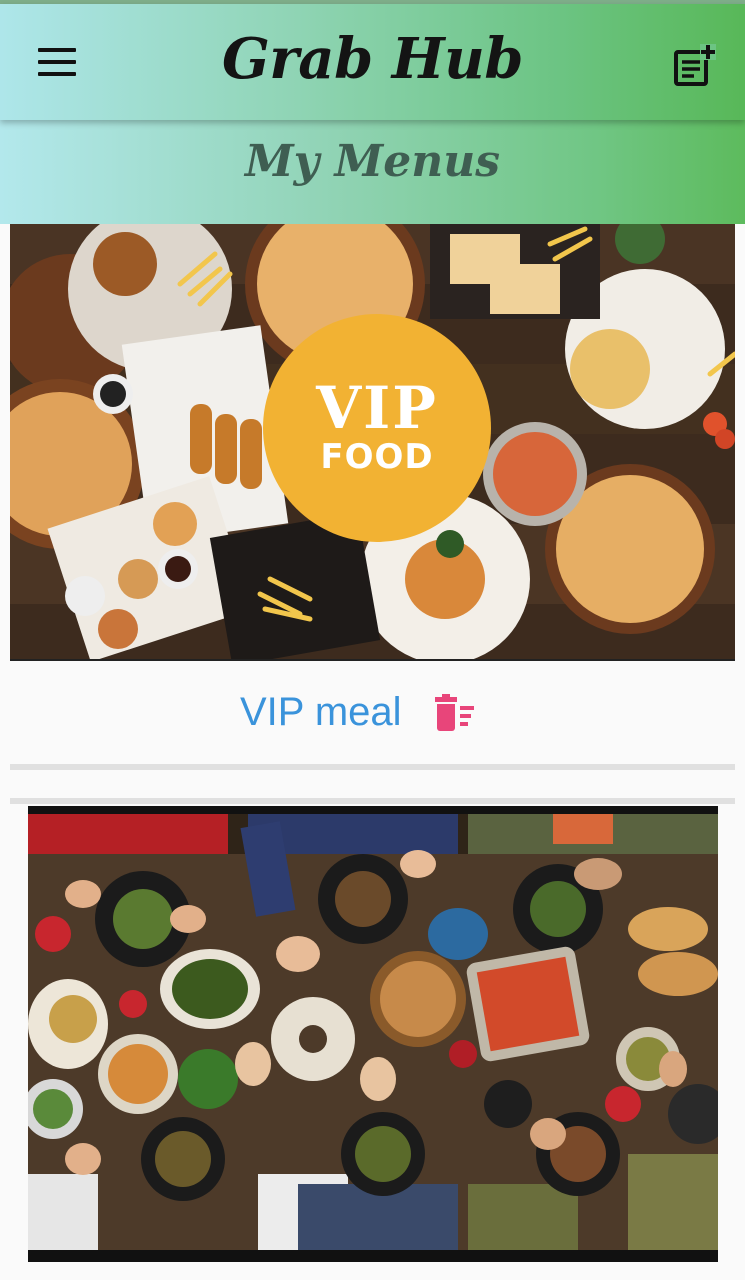 The image size is (745, 1280). I want to click on app-bar: Grab Hub, so click(372, 62).